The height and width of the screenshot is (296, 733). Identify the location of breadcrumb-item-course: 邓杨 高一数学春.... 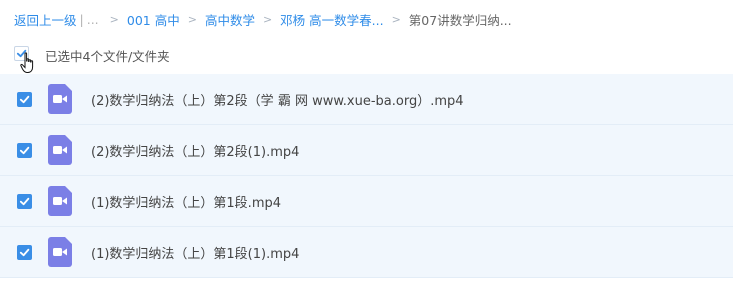
(331, 19).